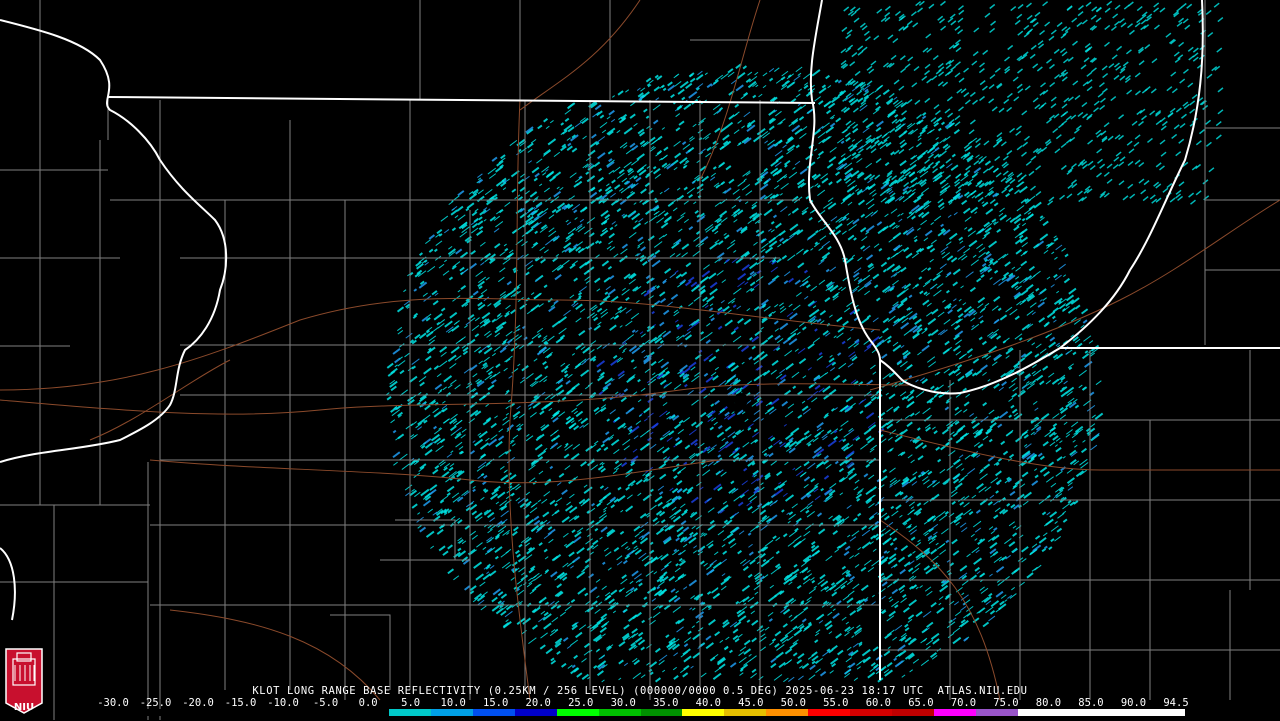 The width and height of the screenshot is (1280, 721). What do you see at coordinates (1048, 703) in the screenshot?
I see `legend-tick: 80.0` at bounding box center [1048, 703].